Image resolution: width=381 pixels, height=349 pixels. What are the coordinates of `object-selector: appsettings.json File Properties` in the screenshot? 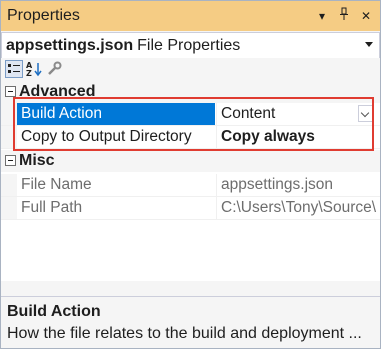 It's located at (190, 45).